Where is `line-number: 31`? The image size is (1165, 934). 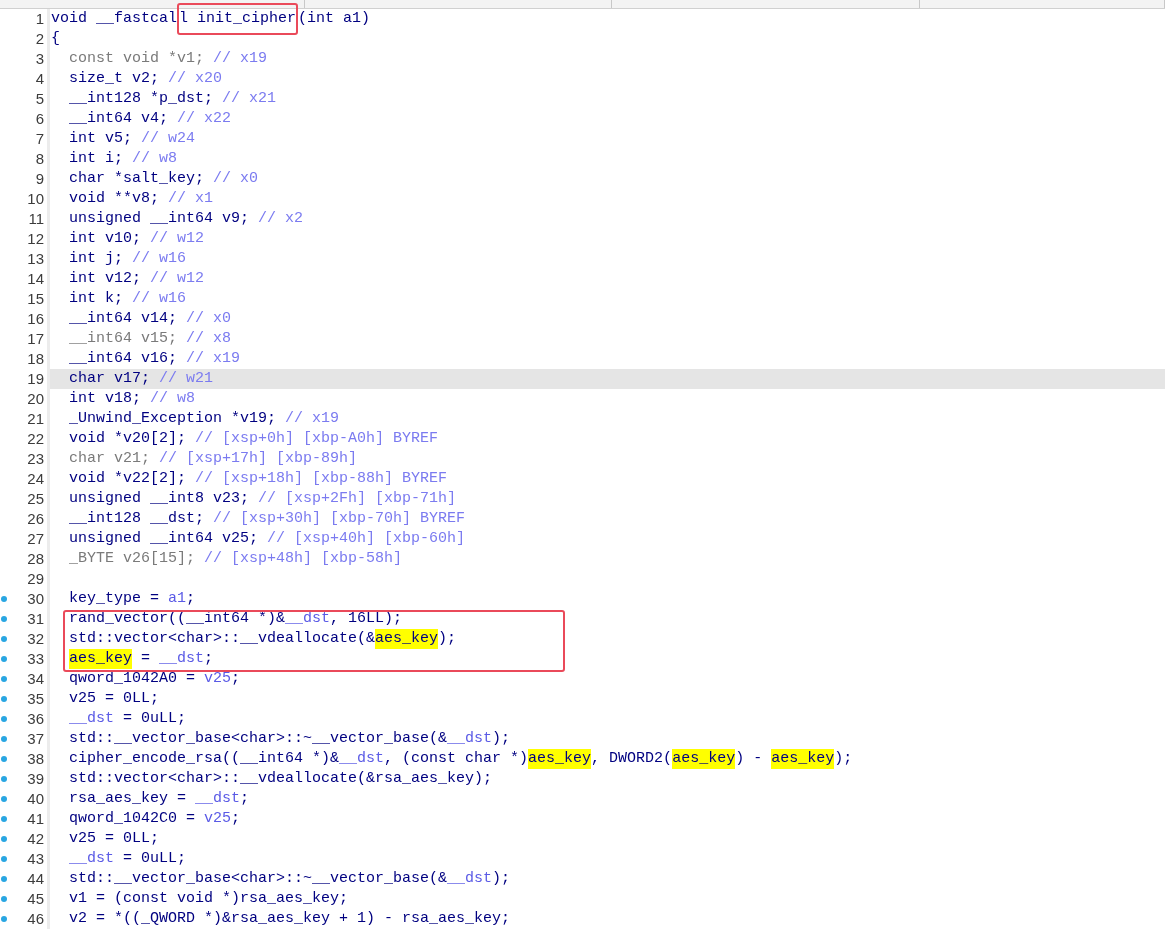 line-number: 31 is located at coordinates (35, 619).